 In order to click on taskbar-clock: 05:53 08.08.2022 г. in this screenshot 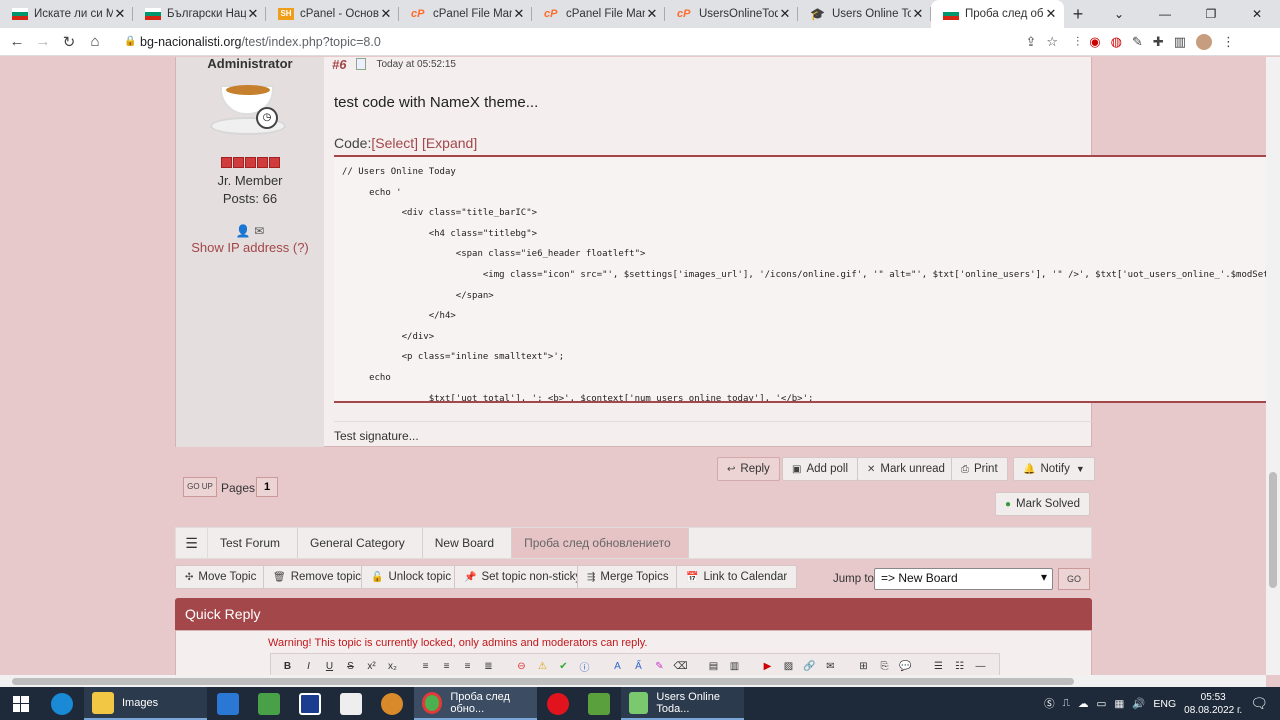, I will do `click(1213, 704)`.